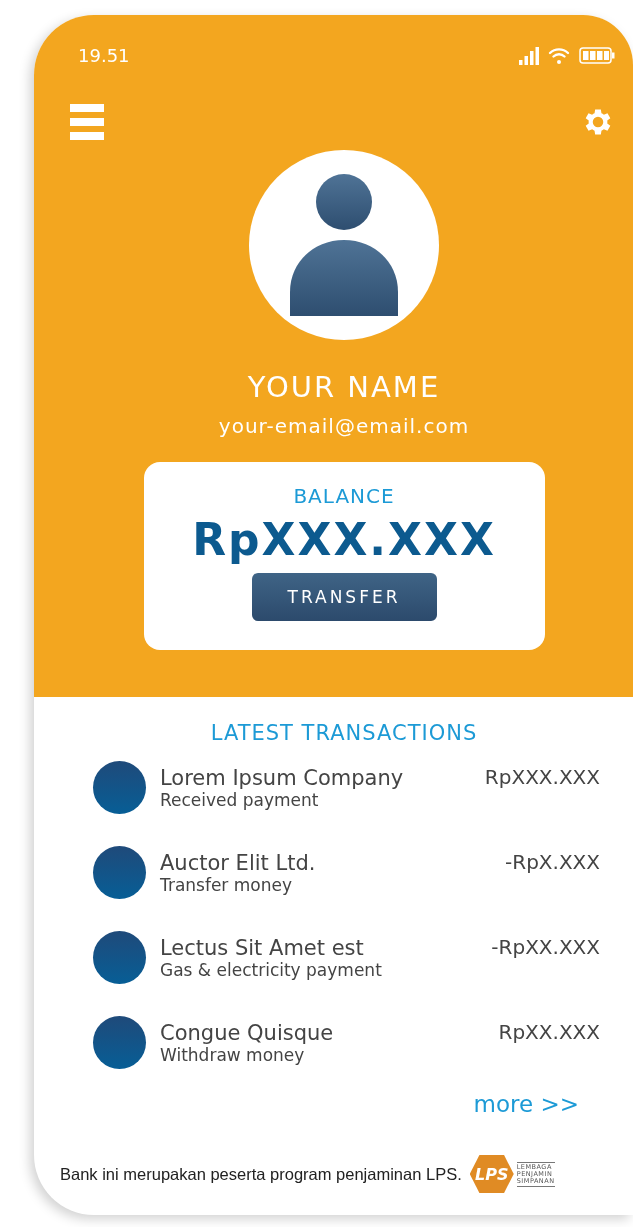 The image size is (633, 1227). What do you see at coordinates (344, 539) in the screenshot?
I see `balance-amount: RpXXX.XXX` at bounding box center [344, 539].